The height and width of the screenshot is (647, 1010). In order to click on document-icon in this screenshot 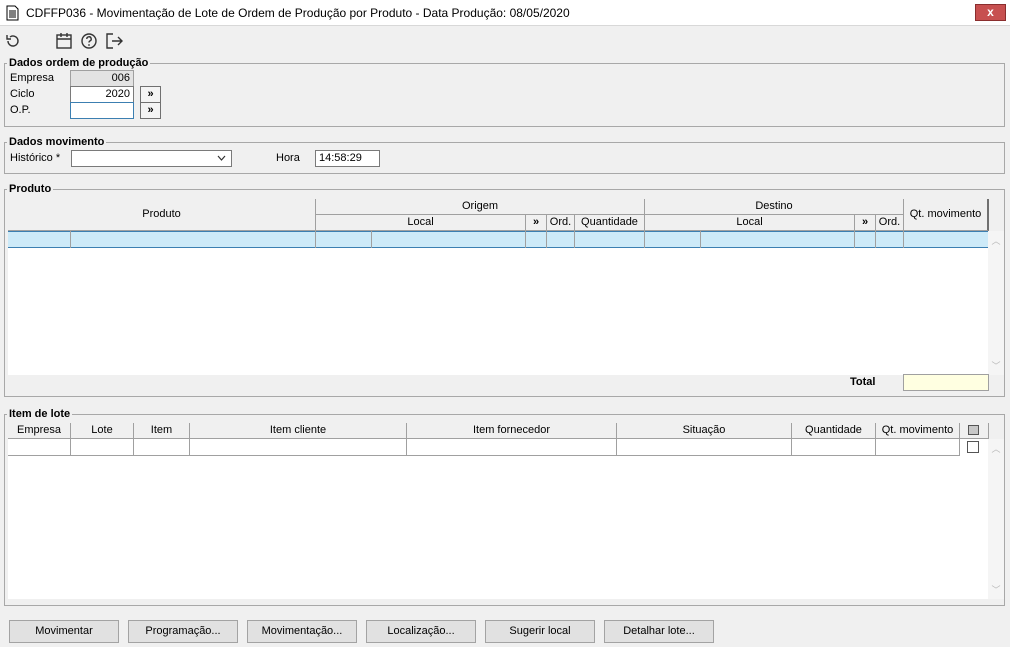, I will do `click(12, 13)`.